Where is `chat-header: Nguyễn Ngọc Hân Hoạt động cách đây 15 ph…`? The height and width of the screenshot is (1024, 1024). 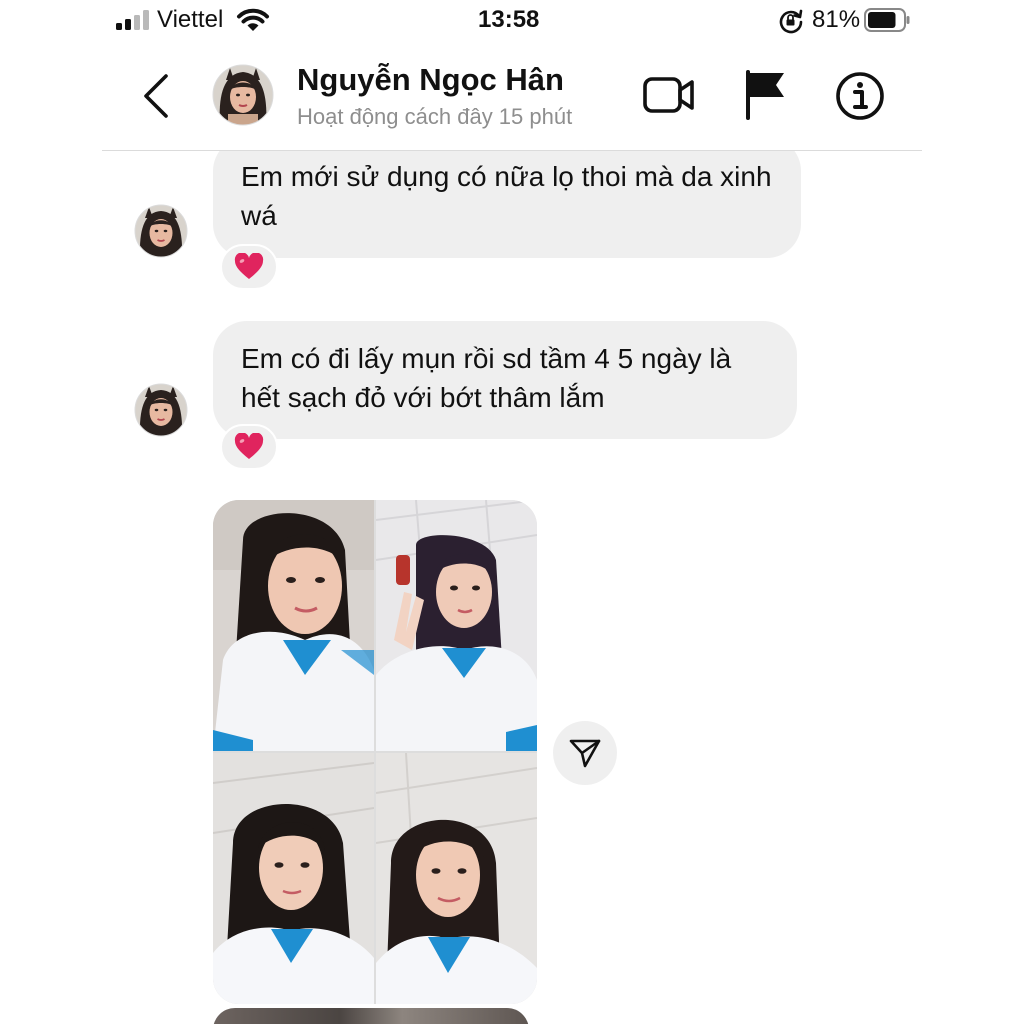 chat-header: Nguyễn Ngọc Hân Hoạt động cách đây 15 ph… is located at coordinates (512, 97).